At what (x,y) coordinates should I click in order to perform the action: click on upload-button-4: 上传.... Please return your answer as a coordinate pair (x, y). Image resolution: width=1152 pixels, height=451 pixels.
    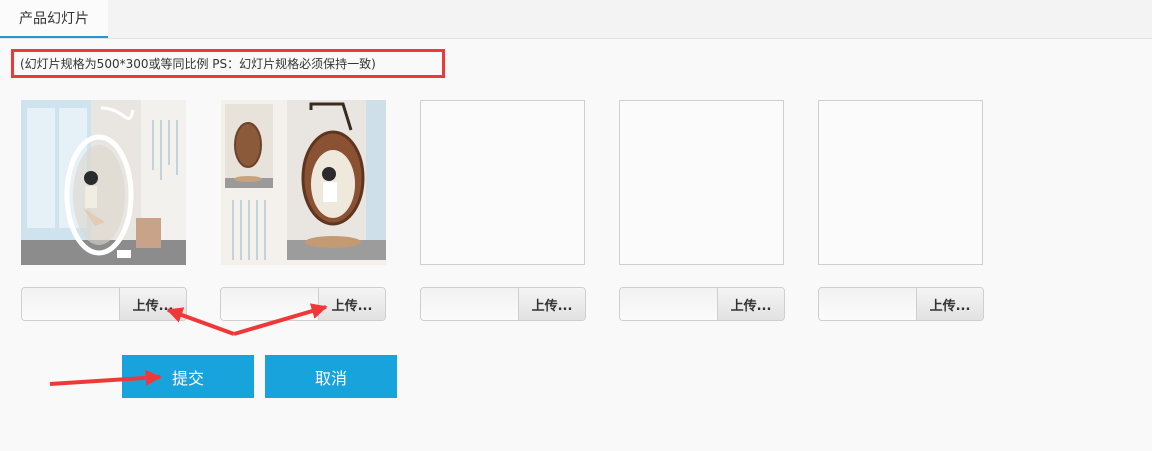
    Looking at the image, I should click on (750, 304).